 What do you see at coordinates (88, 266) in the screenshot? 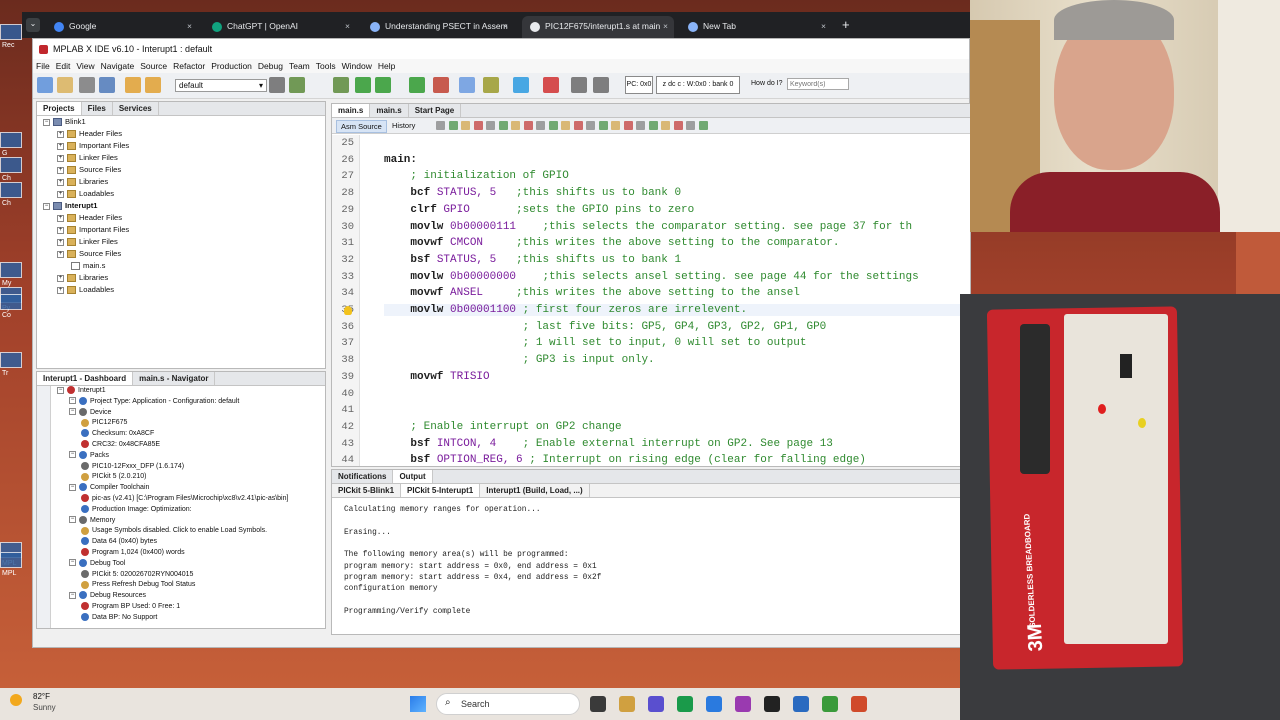
I see `project-tree-item: main.s` at bounding box center [88, 266].